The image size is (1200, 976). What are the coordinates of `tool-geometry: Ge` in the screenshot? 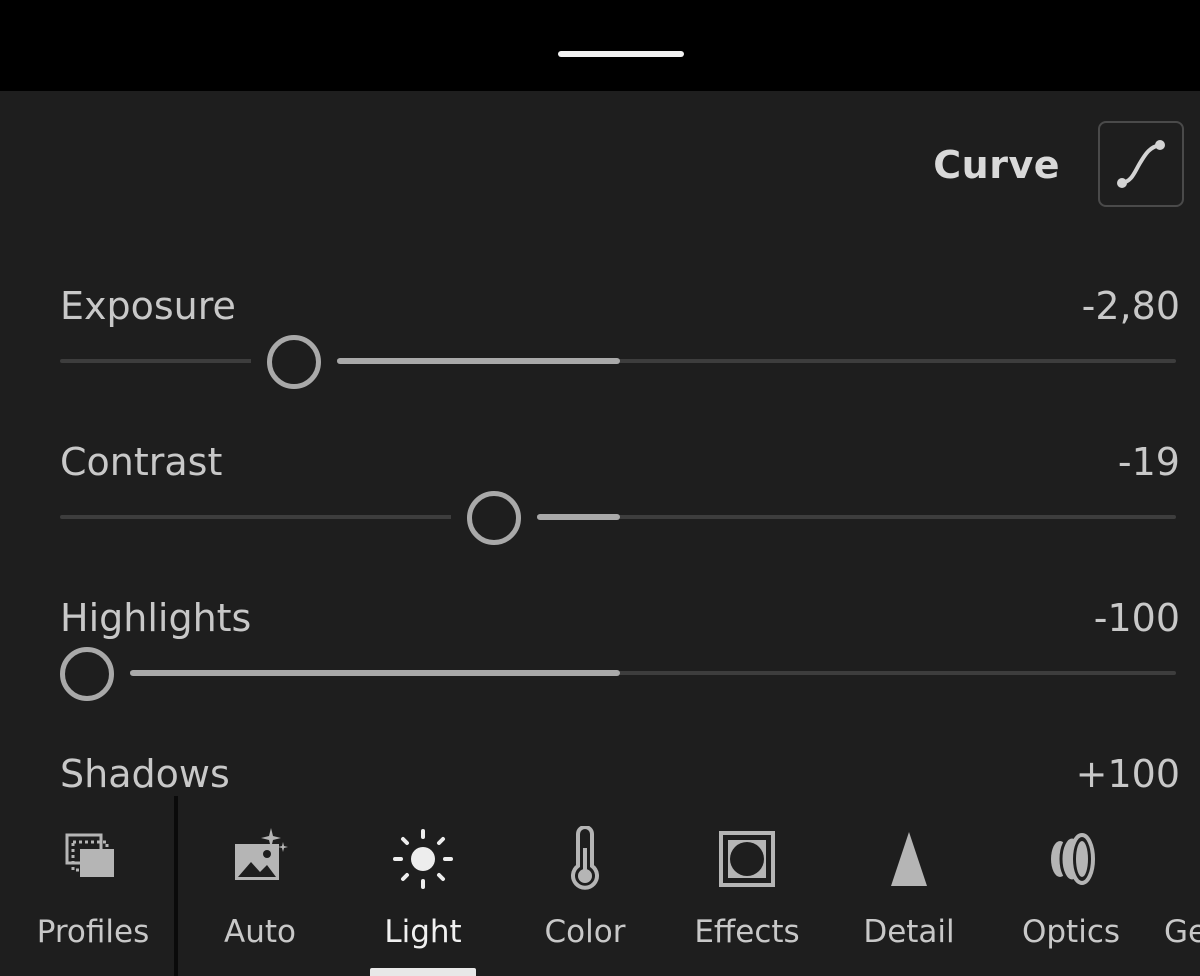 It's located at (1179, 886).